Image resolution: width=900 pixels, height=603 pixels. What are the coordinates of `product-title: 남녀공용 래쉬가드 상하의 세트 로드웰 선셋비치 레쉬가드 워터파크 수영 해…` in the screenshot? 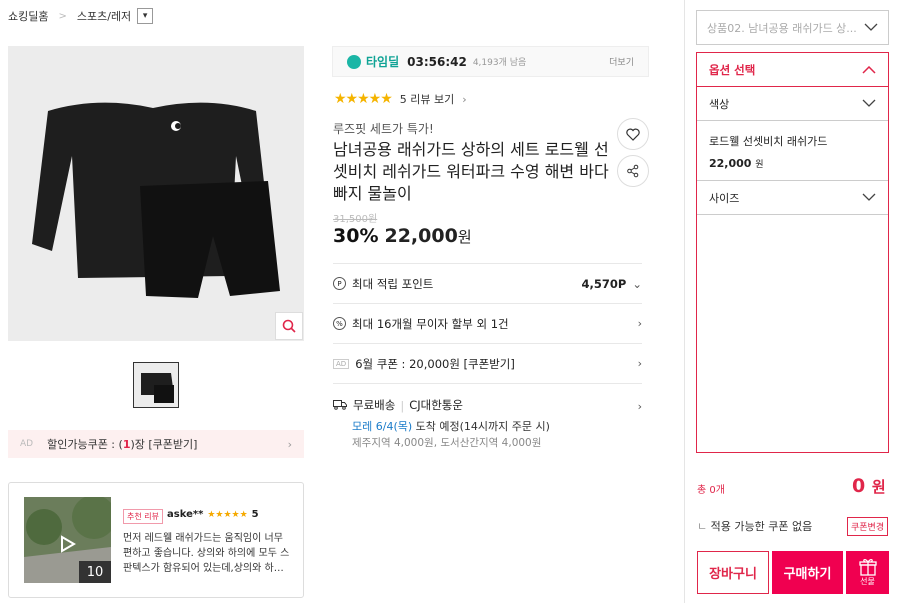 It's located at (471, 171).